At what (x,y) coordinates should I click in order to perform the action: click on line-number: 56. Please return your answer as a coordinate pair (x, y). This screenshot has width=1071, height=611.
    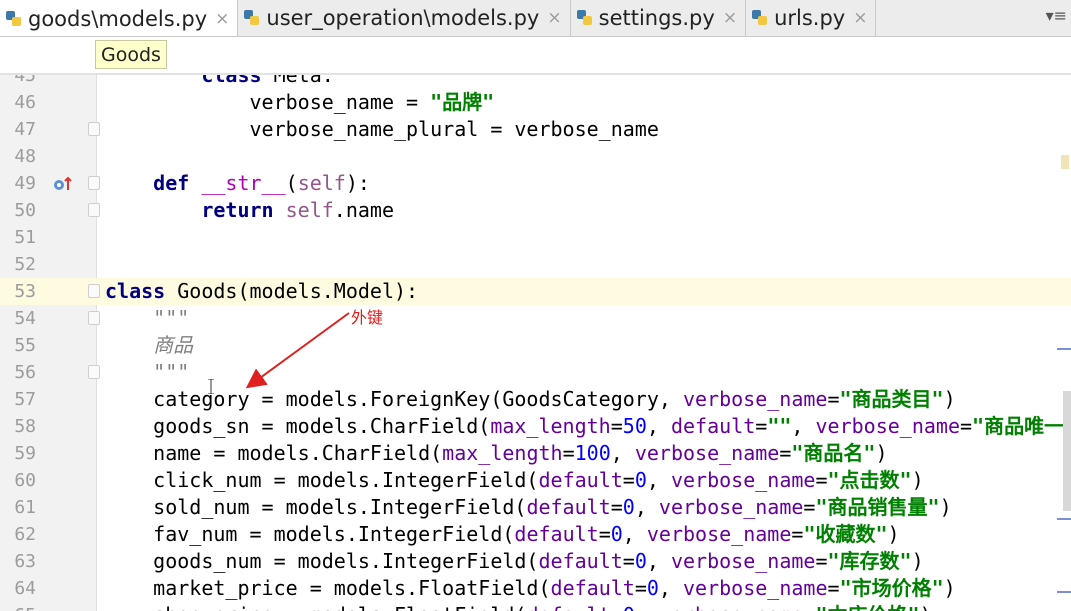
    Looking at the image, I should click on (25, 372).